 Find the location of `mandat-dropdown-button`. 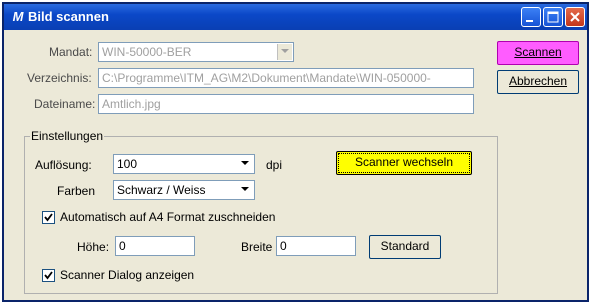

mandat-dropdown-button is located at coordinates (284, 52).